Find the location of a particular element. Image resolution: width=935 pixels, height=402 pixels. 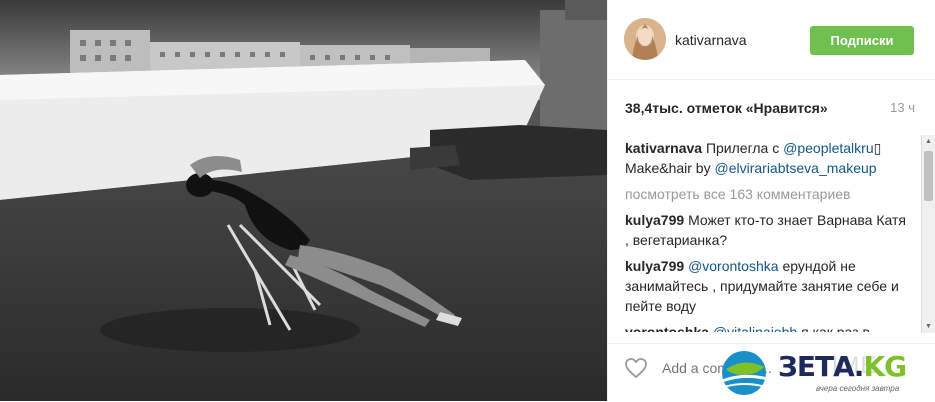

comment-text: Make&hair by is located at coordinates (668, 168).